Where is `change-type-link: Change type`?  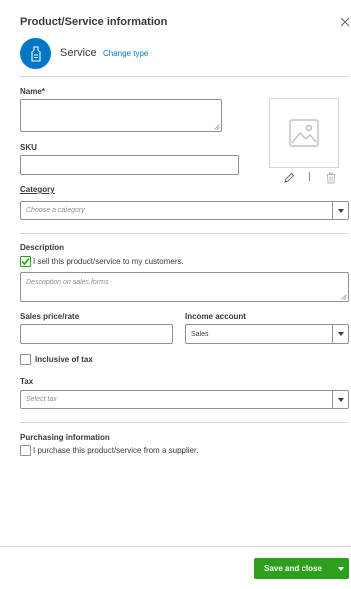 change-type-link: Change type is located at coordinates (125, 53).